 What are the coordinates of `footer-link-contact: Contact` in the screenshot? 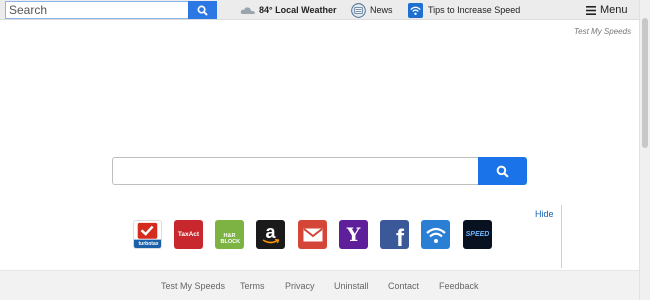 It's located at (403, 286).